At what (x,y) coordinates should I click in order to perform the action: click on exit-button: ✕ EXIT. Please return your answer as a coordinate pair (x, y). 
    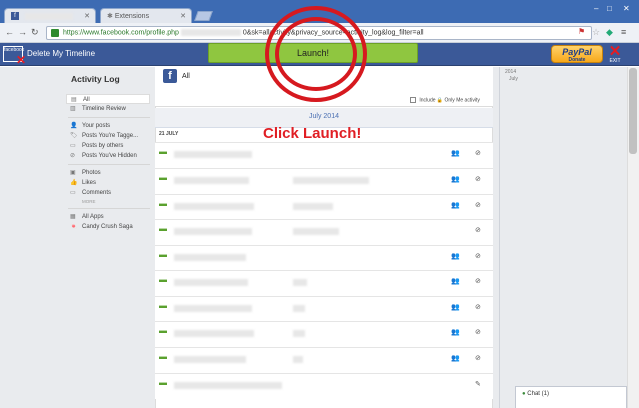
    Looking at the image, I should click on (615, 54).